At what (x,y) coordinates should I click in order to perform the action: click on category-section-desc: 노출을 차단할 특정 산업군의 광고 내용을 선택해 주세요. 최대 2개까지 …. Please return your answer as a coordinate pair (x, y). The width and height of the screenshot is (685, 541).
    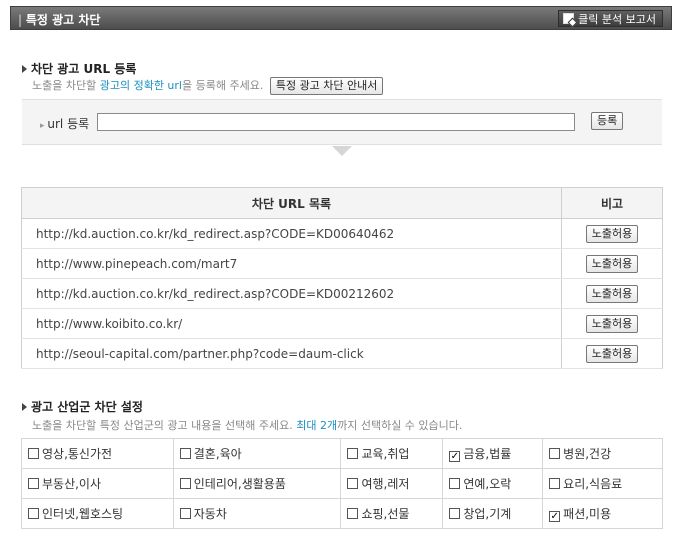
    Looking at the image, I should click on (247, 425).